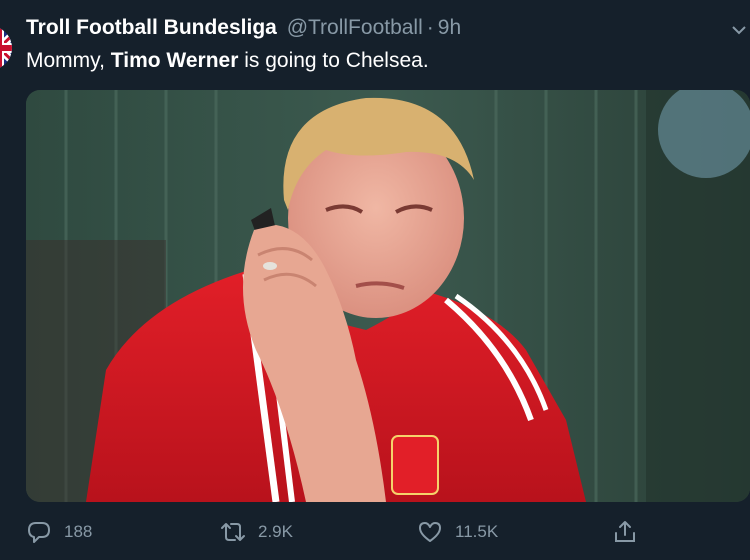  What do you see at coordinates (256, 532) in the screenshot?
I see `retweet-button: 2.9K` at bounding box center [256, 532].